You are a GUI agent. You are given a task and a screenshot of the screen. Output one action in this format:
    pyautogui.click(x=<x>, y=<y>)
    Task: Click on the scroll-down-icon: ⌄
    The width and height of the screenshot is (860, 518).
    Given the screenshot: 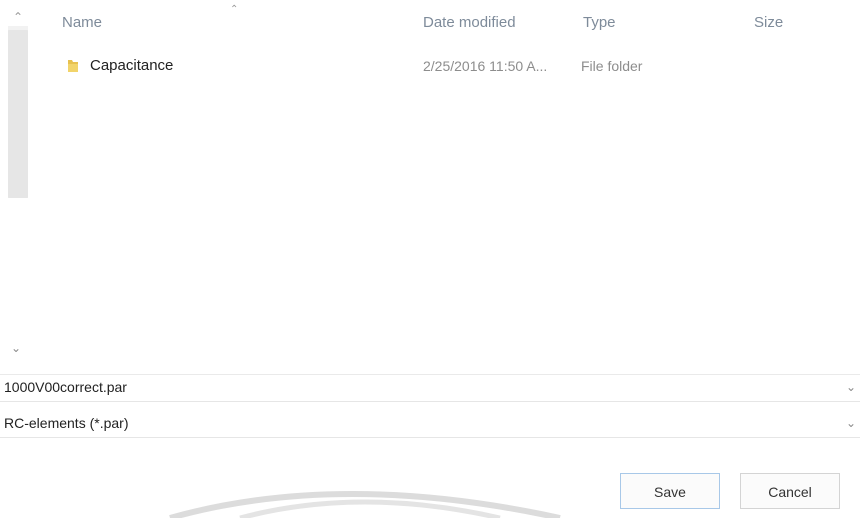 What is the action you would take?
    pyautogui.click(x=16, y=348)
    